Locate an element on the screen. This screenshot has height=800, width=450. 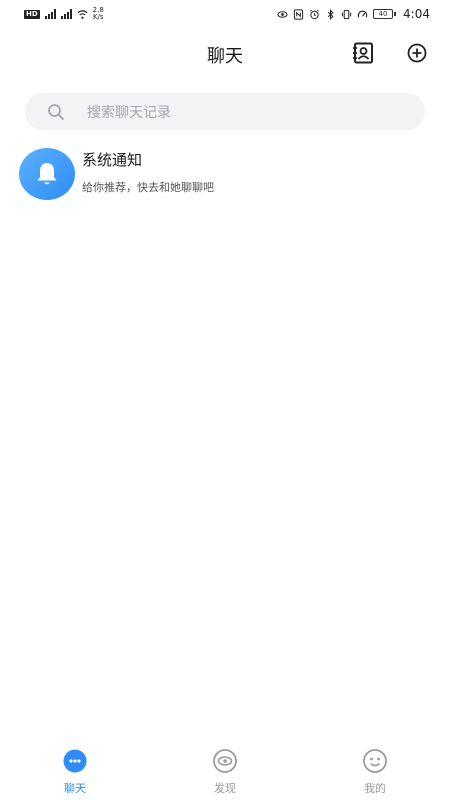
wifi-icon is located at coordinates (82, 14).